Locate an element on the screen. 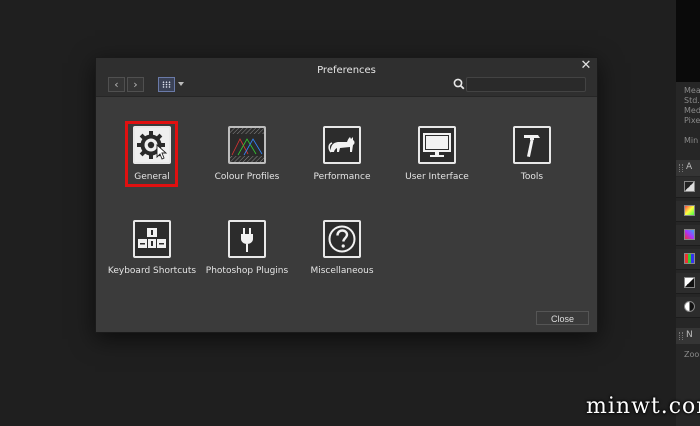 The width and height of the screenshot is (700, 426). pref-keyboard-shortcuts: Keyboard Shortcuts is located at coordinates (152, 255).